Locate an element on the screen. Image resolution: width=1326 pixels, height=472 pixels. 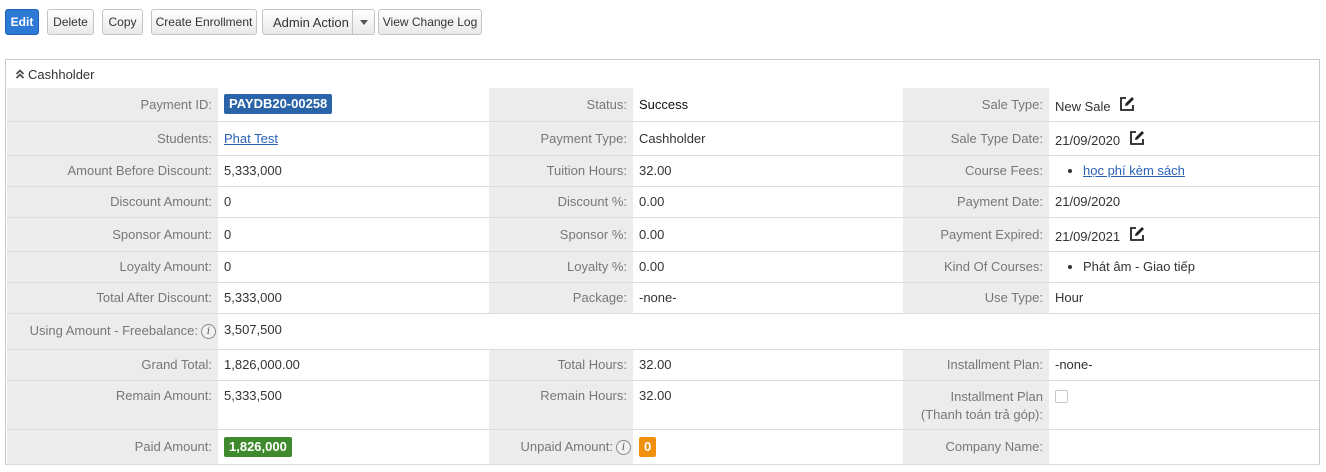
panel-header: Cashholder is located at coordinates (662, 74).